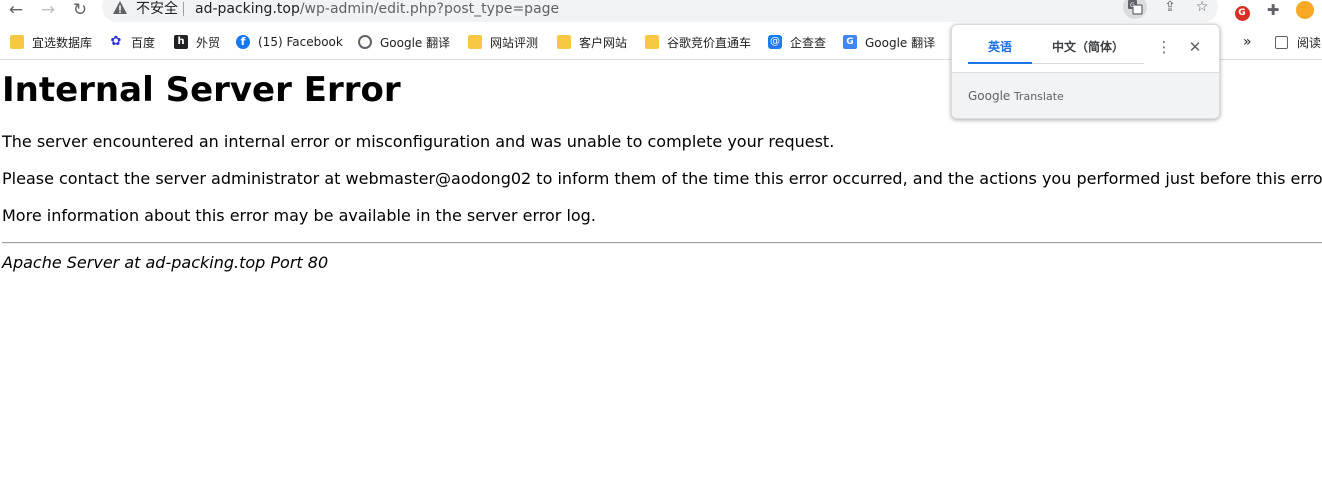 The image size is (1322, 485). I want to click on grammarly-extension-icon: G, so click(1242, 10).